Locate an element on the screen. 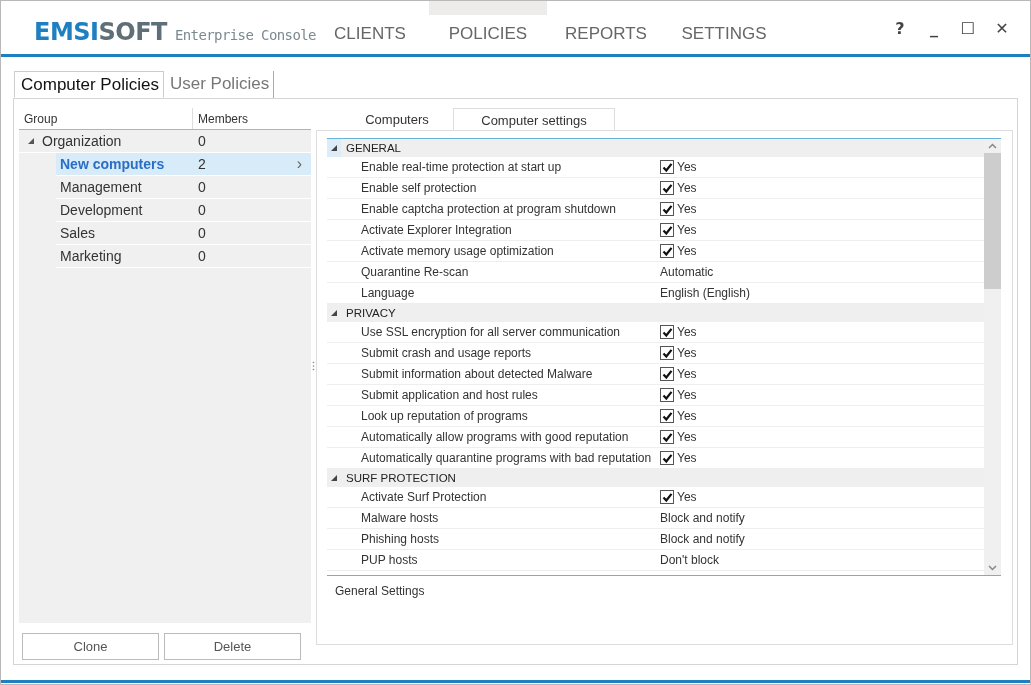  setting-label: Phishing hosts is located at coordinates (400, 539).